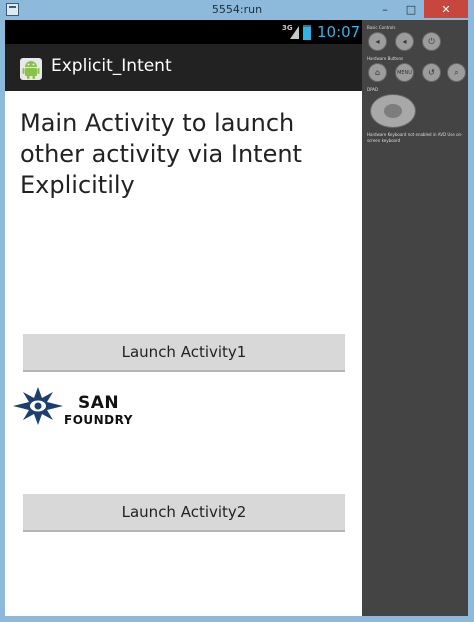  Describe the element at coordinates (381, 27) in the screenshot. I see `basic-controls-label: Basic Controls` at that location.